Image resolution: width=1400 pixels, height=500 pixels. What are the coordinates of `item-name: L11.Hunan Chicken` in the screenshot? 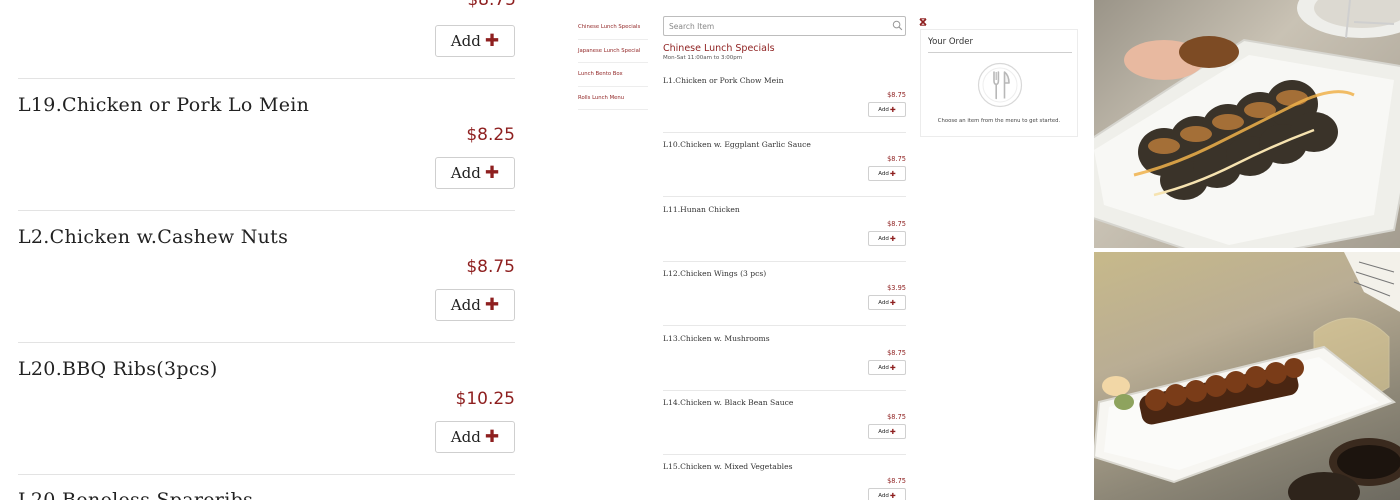 It's located at (701, 209).